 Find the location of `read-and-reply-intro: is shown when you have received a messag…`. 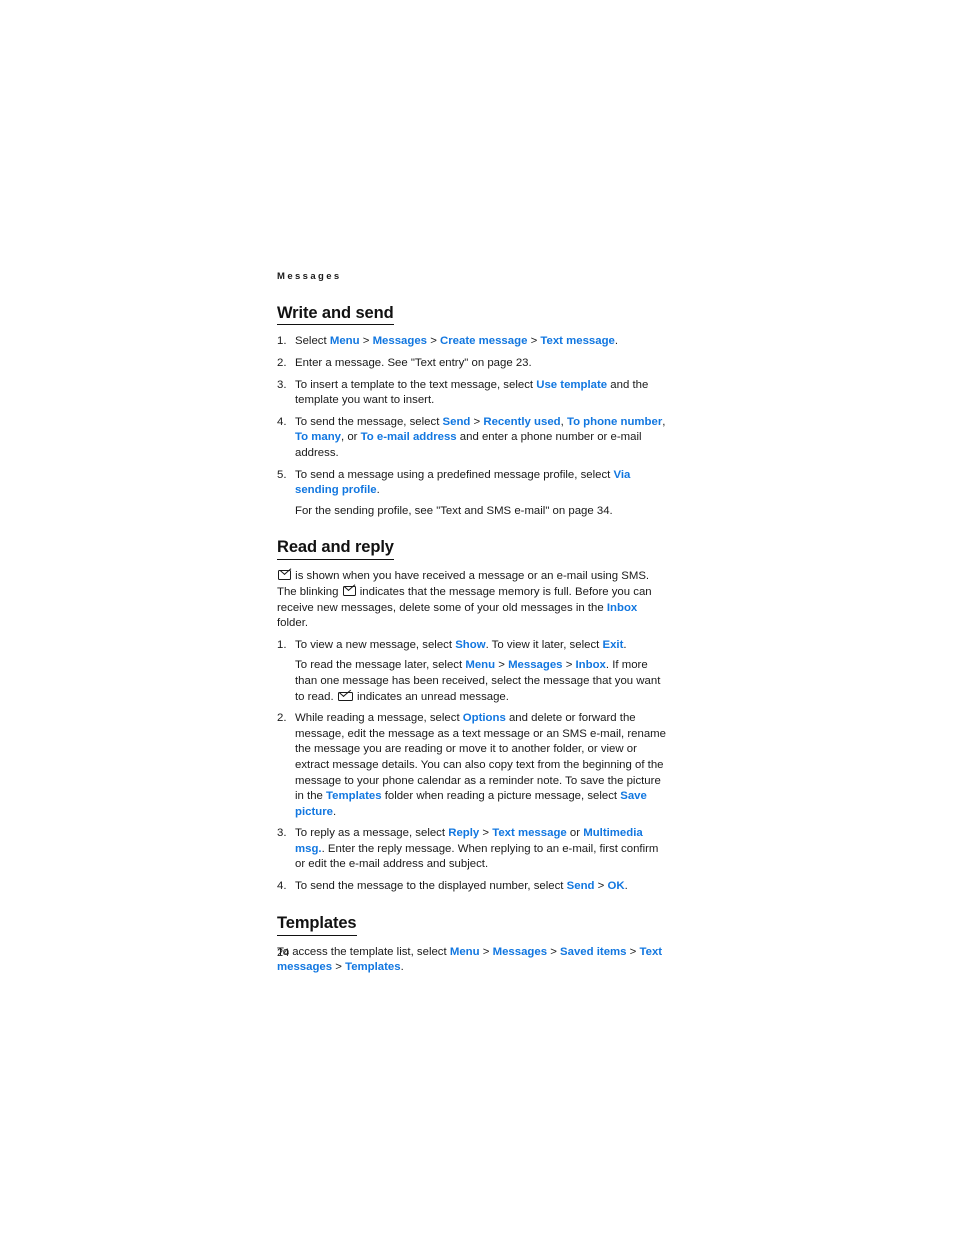

read-and-reply-intro: is shown when you have received a messag… is located at coordinates (473, 600).